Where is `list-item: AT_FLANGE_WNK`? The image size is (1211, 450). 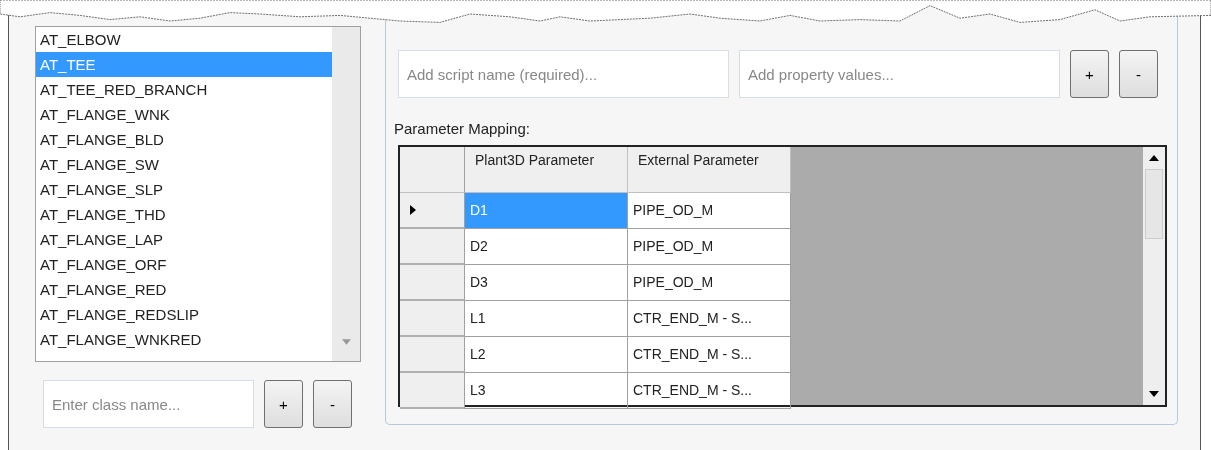
list-item: AT_FLANGE_WNK is located at coordinates (184, 114).